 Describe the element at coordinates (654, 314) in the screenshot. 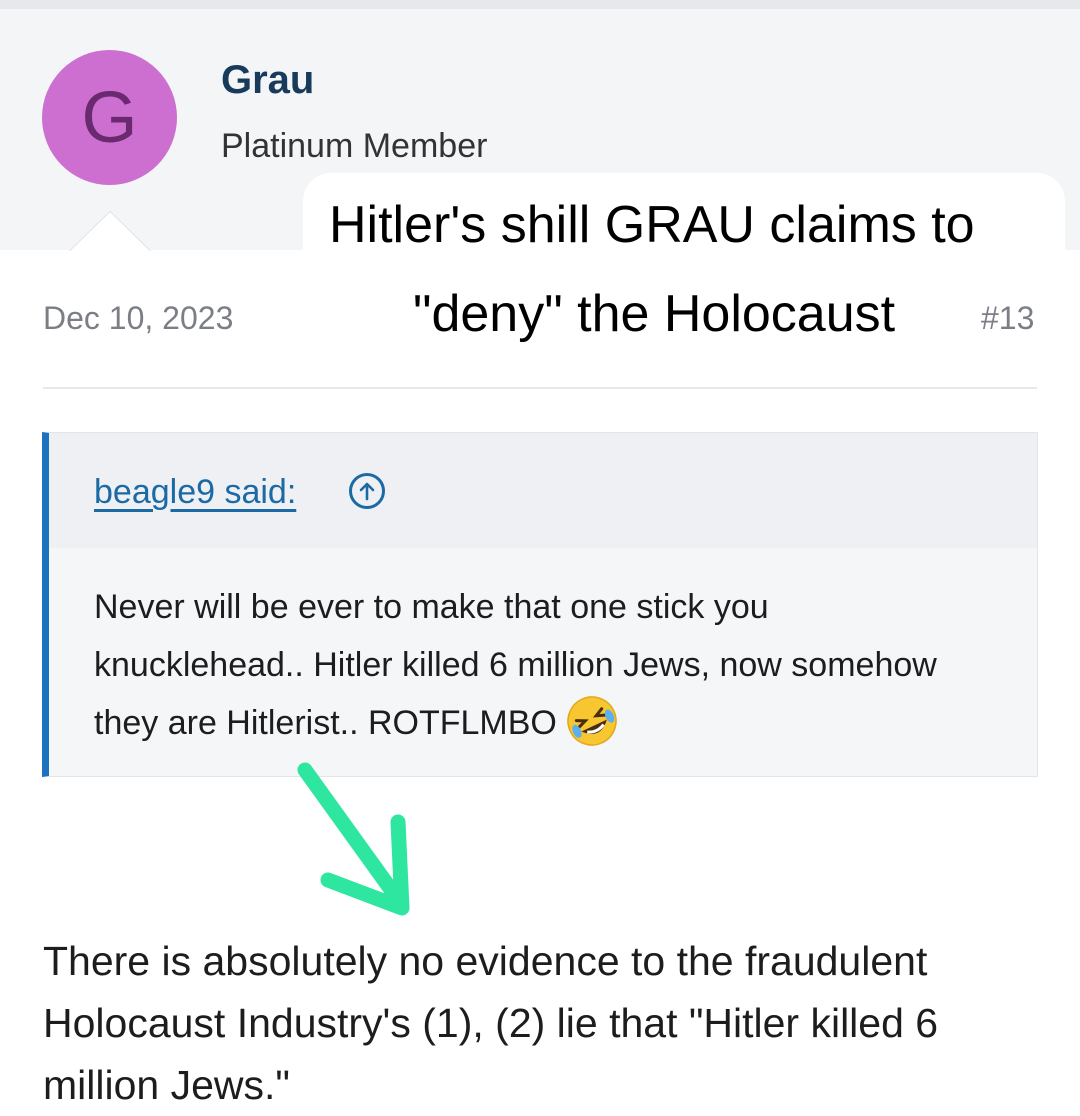

I see `caption-line-2: "deny" the Holocaust` at that location.